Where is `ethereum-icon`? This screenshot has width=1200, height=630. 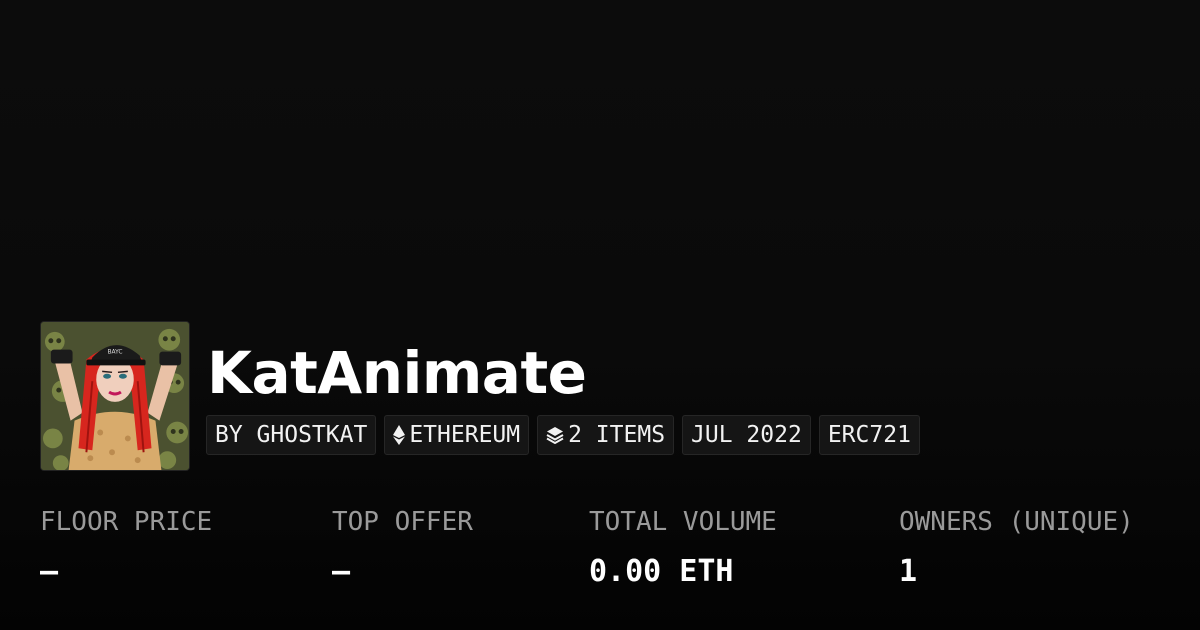 ethereum-icon is located at coordinates (399, 435).